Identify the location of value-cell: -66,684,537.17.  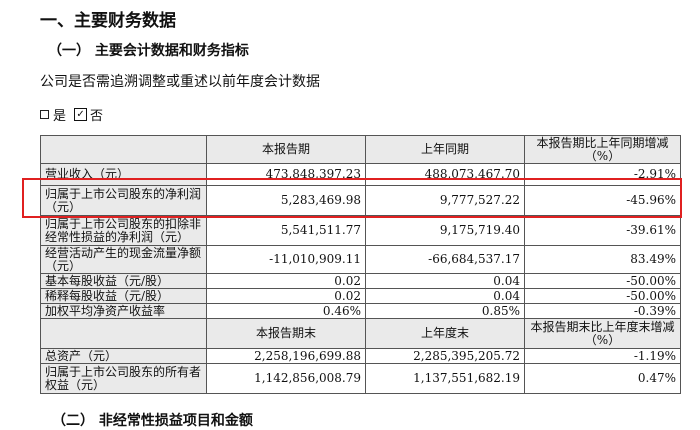
(445, 259).